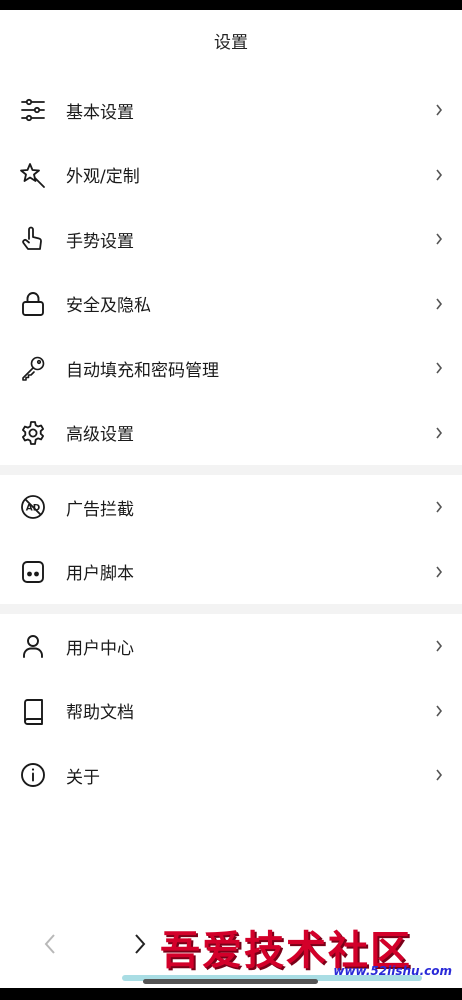 The width and height of the screenshot is (462, 1000). Describe the element at coordinates (33, 646) in the screenshot. I see `user-icon` at that location.